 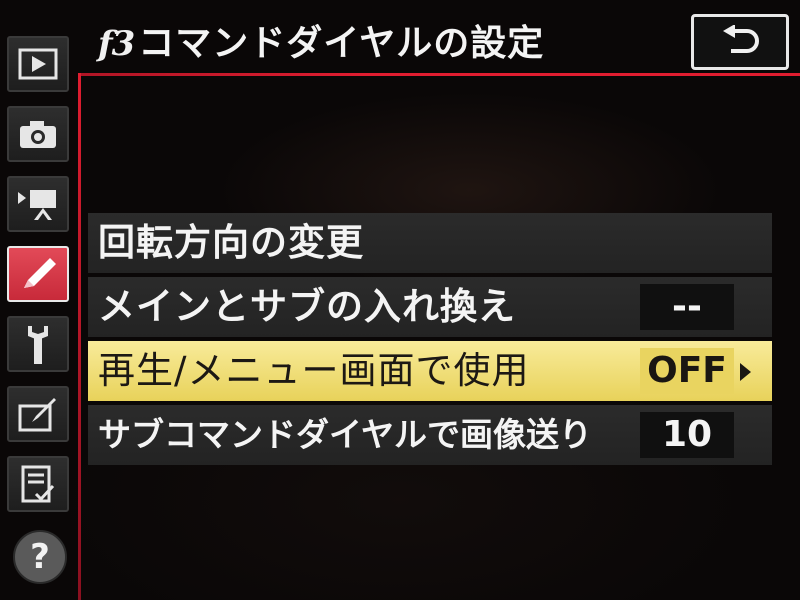 I want to click on menu-item-swap-main-sub: メインとサブの入れ換え --, so click(x=430, y=307).